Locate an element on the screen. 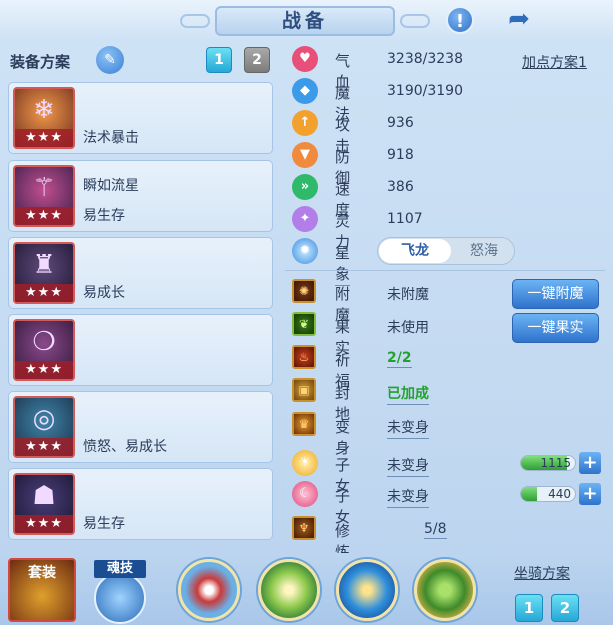  stat-plan-link: 加点方案1 is located at coordinates (554, 62).